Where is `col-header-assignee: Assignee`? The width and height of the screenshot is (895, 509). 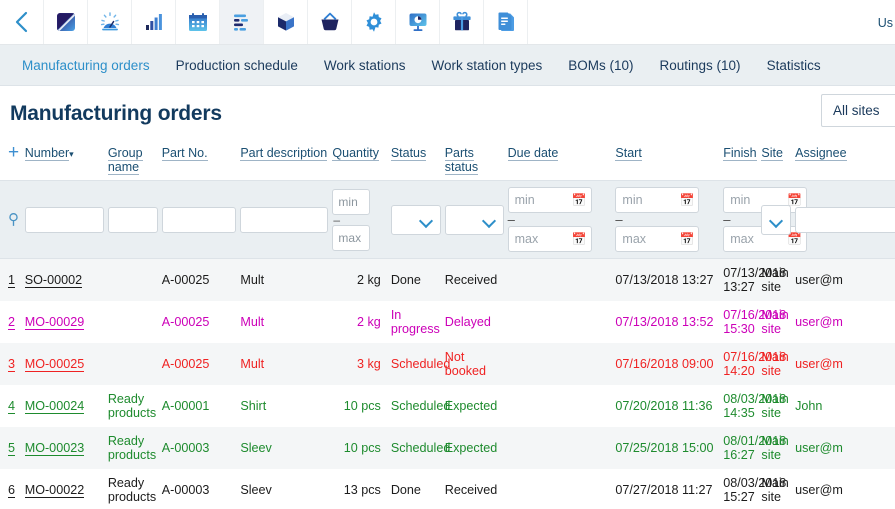
col-header-assignee: Assignee is located at coordinates (845, 162).